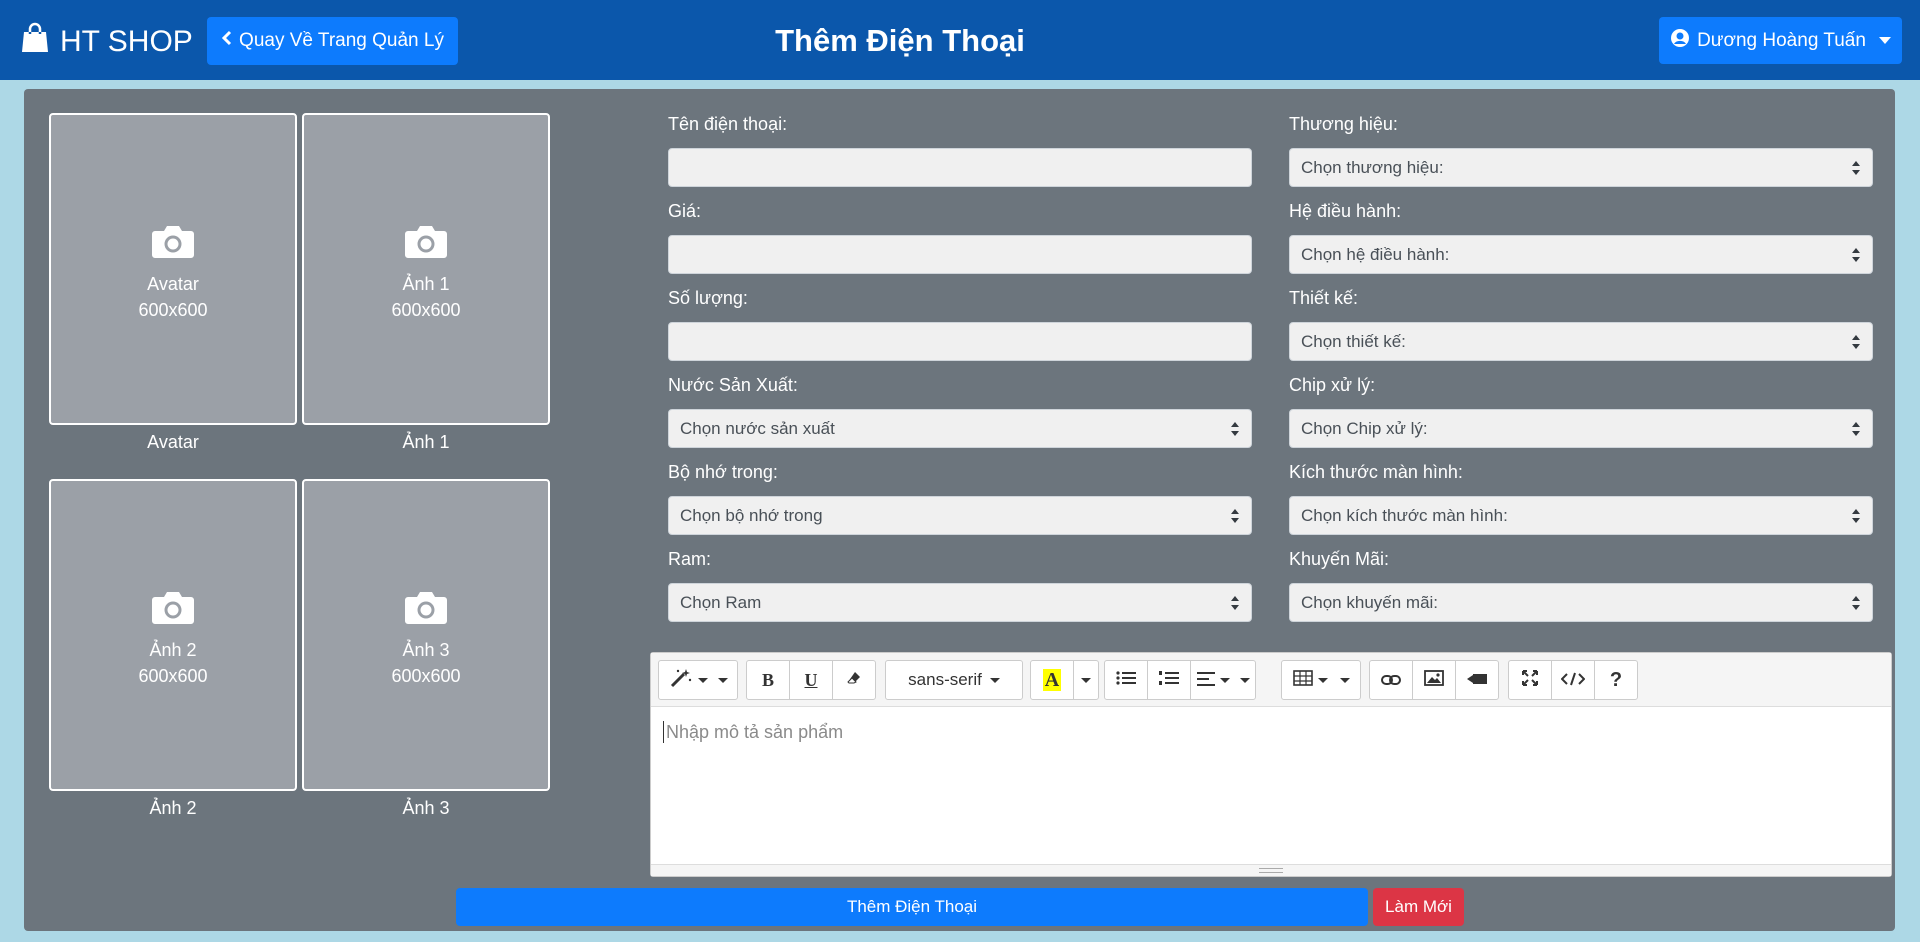 The width and height of the screenshot is (1920, 942). Describe the element at coordinates (1780, 40) in the screenshot. I see `user-menu-dropdown: Dương Hoàng Tuấn` at that location.